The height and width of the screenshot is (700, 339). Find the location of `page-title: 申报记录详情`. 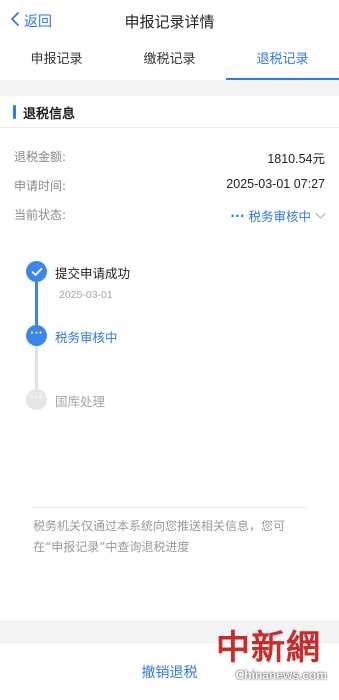

page-title: 申报记录详情 is located at coordinates (169, 22).